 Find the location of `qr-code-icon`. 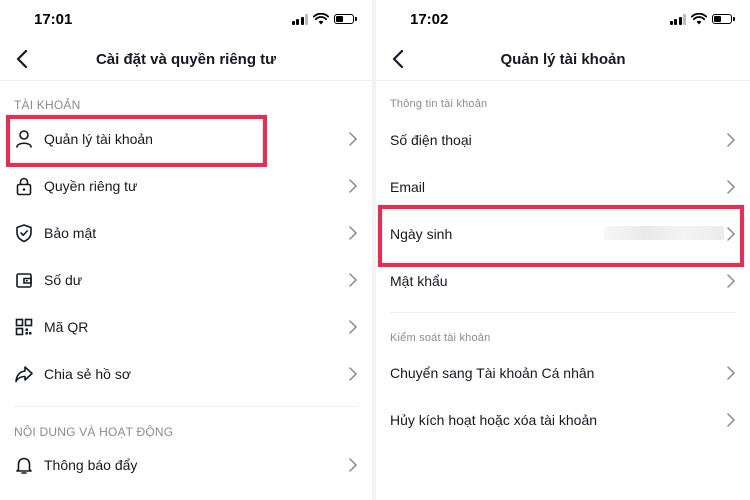

qr-code-icon is located at coordinates (24, 327).